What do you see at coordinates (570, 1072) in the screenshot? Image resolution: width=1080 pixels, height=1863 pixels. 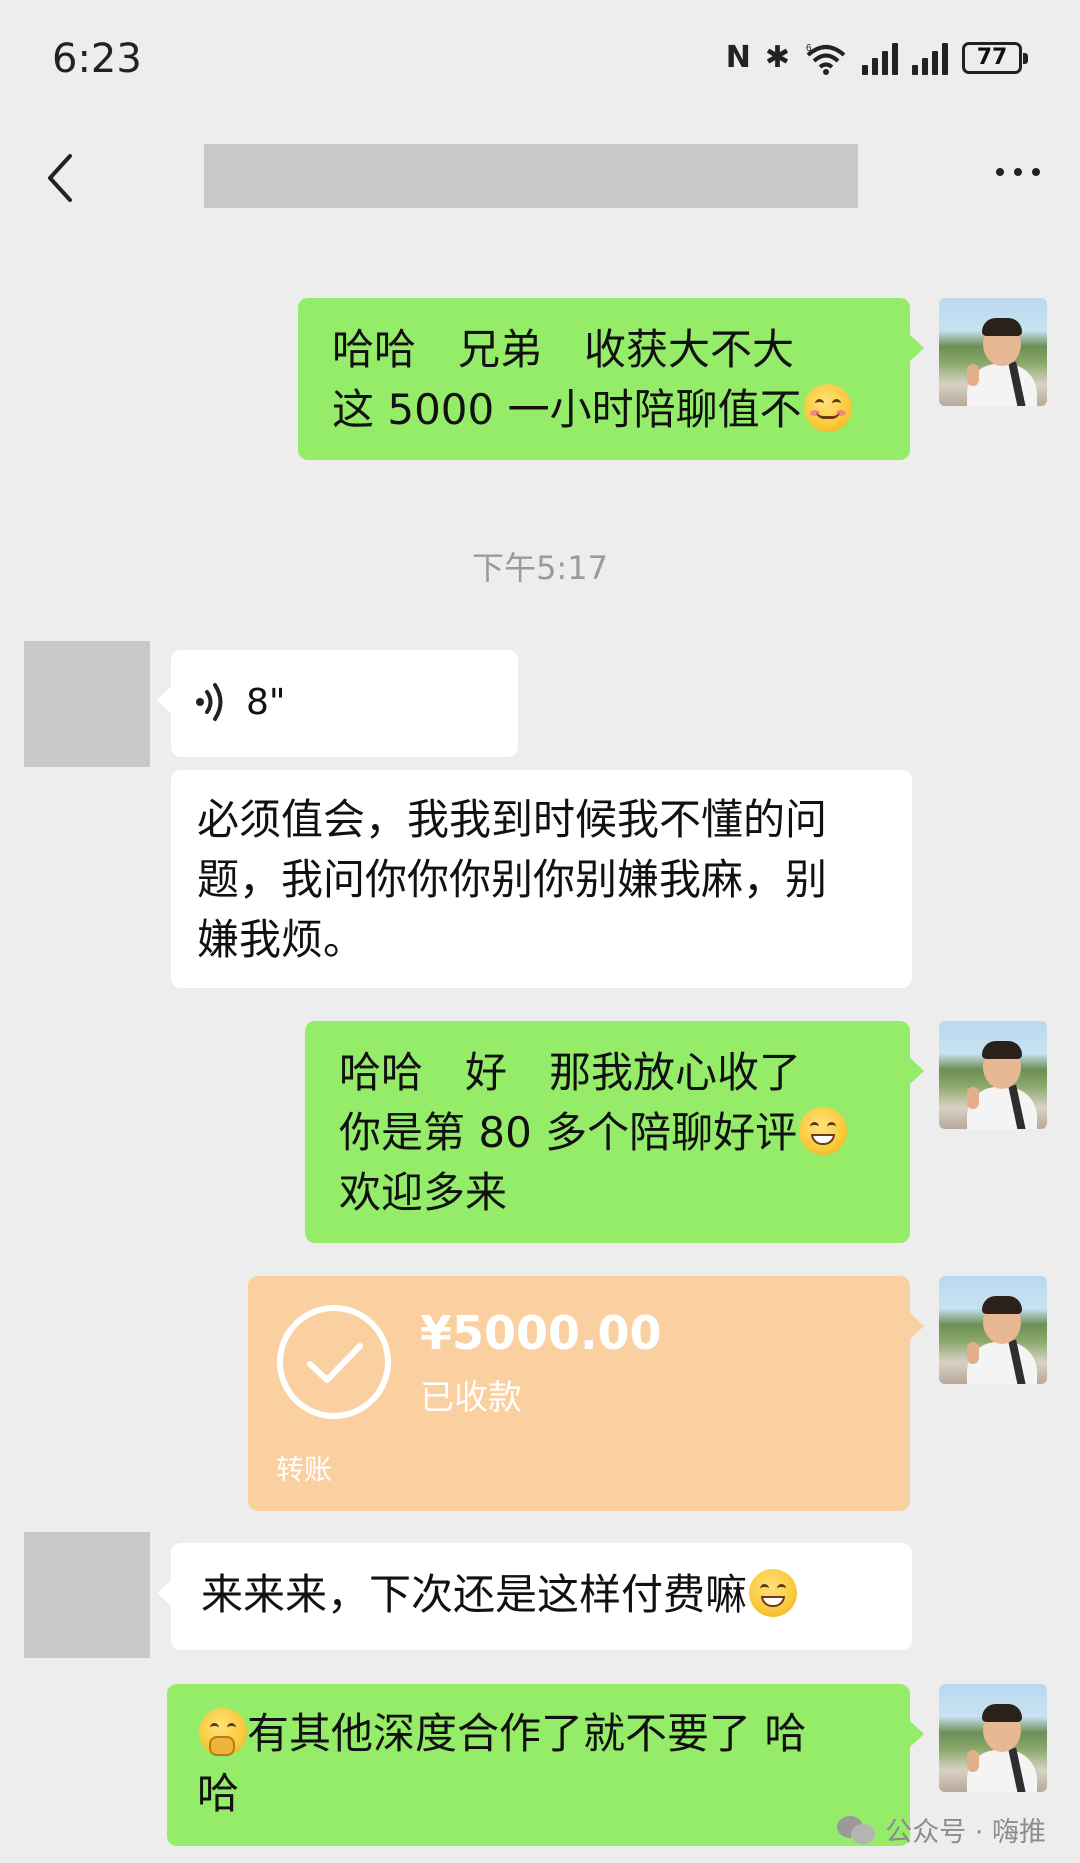 I see `message-line: 哈哈 好 那我放心收了` at bounding box center [570, 1072].